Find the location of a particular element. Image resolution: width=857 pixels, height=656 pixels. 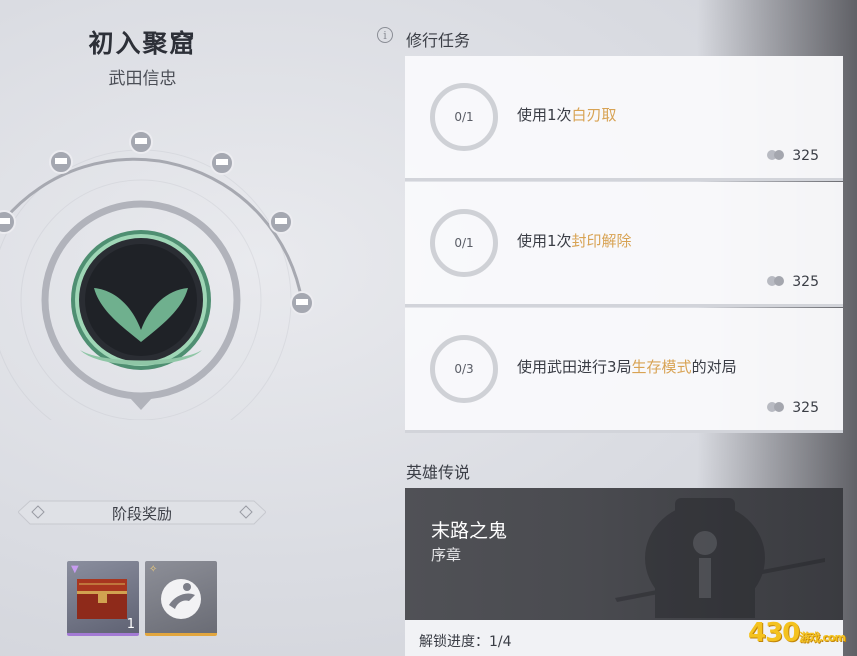

site-watermark-logo: 430游戏.com is located at coordinates (797, 633).